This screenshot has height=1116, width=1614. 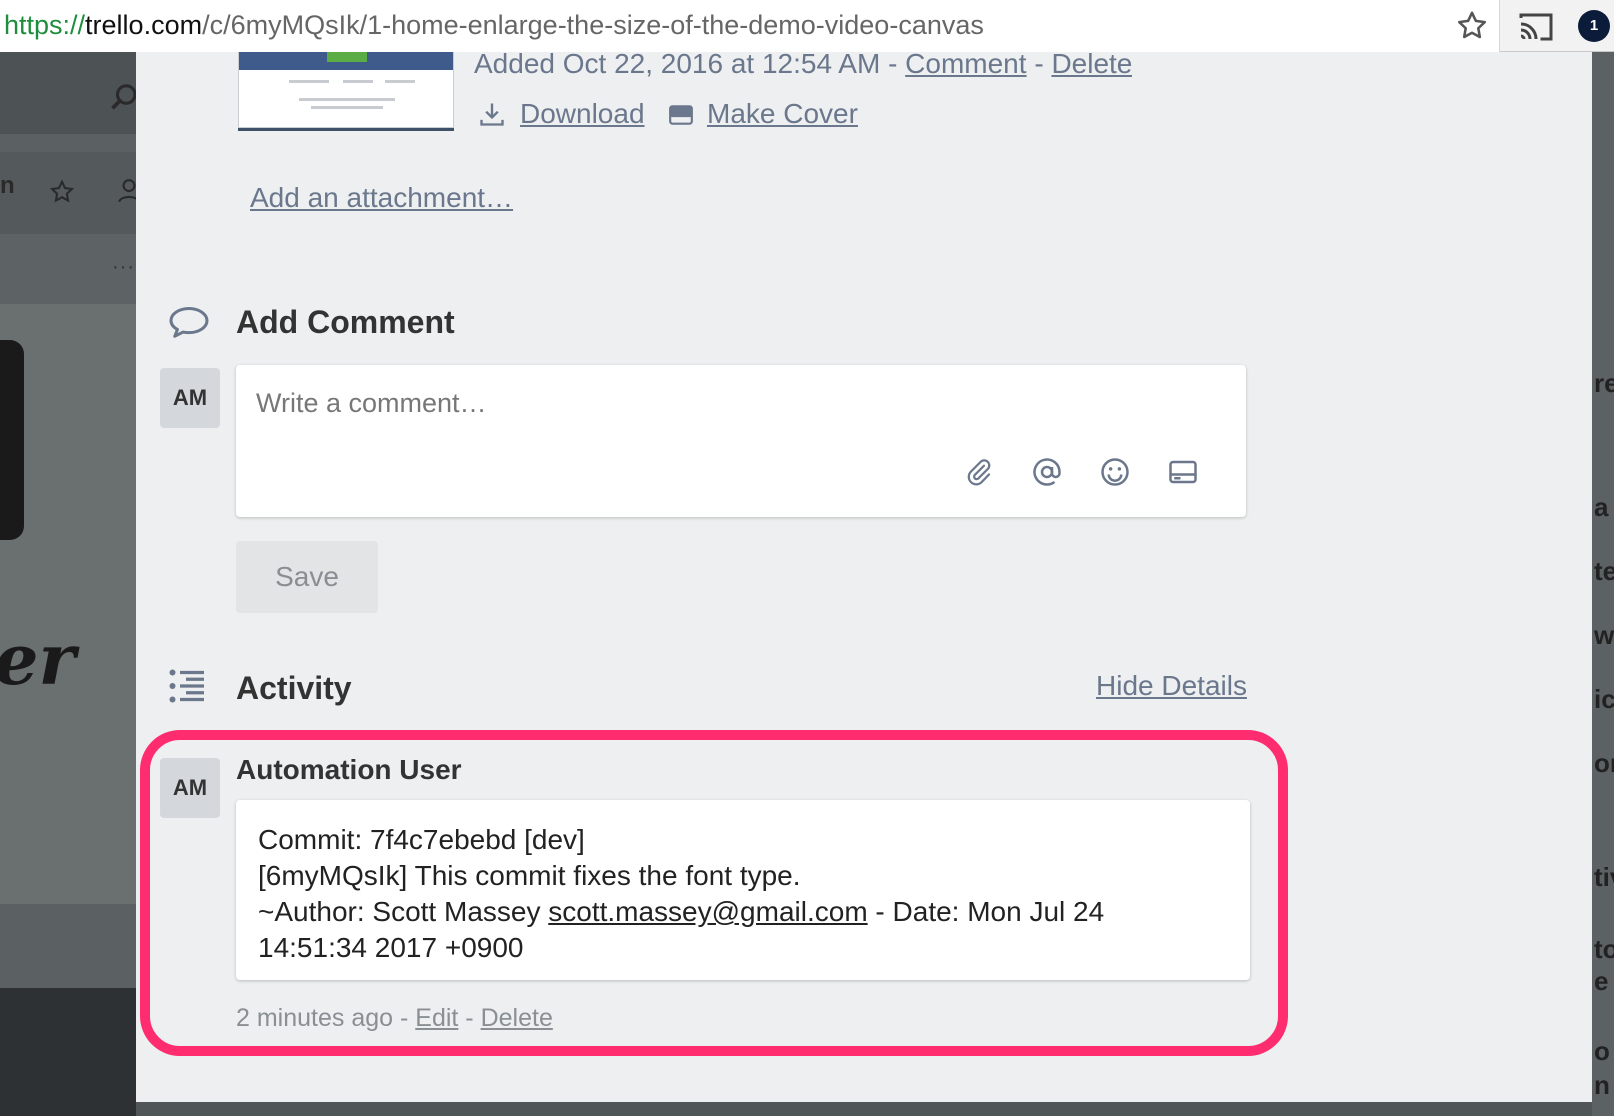 I want to click on paperclip-icon, so click(x=979, y=472).